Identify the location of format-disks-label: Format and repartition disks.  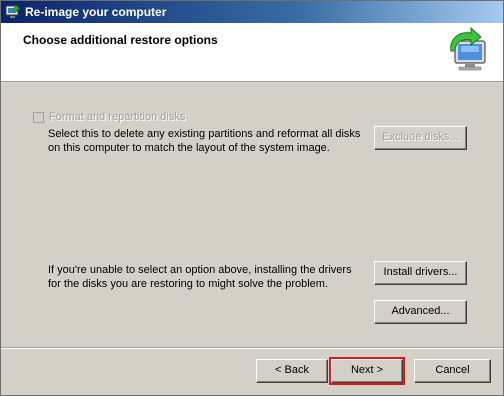
(117, 117).